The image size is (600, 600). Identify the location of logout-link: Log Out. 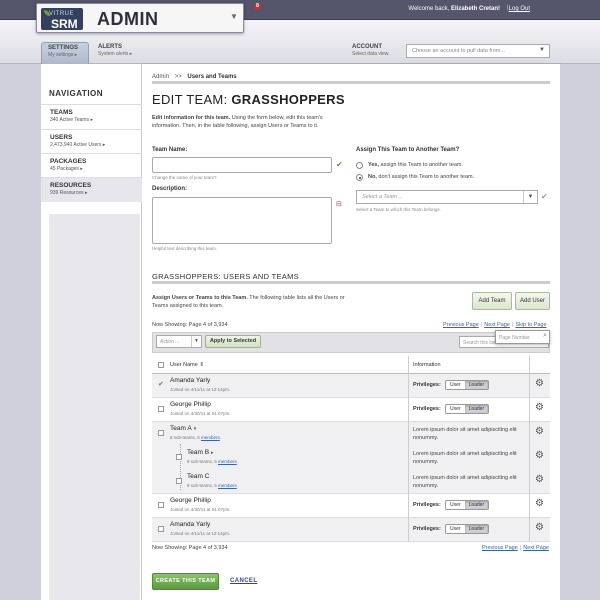
(519, 9).